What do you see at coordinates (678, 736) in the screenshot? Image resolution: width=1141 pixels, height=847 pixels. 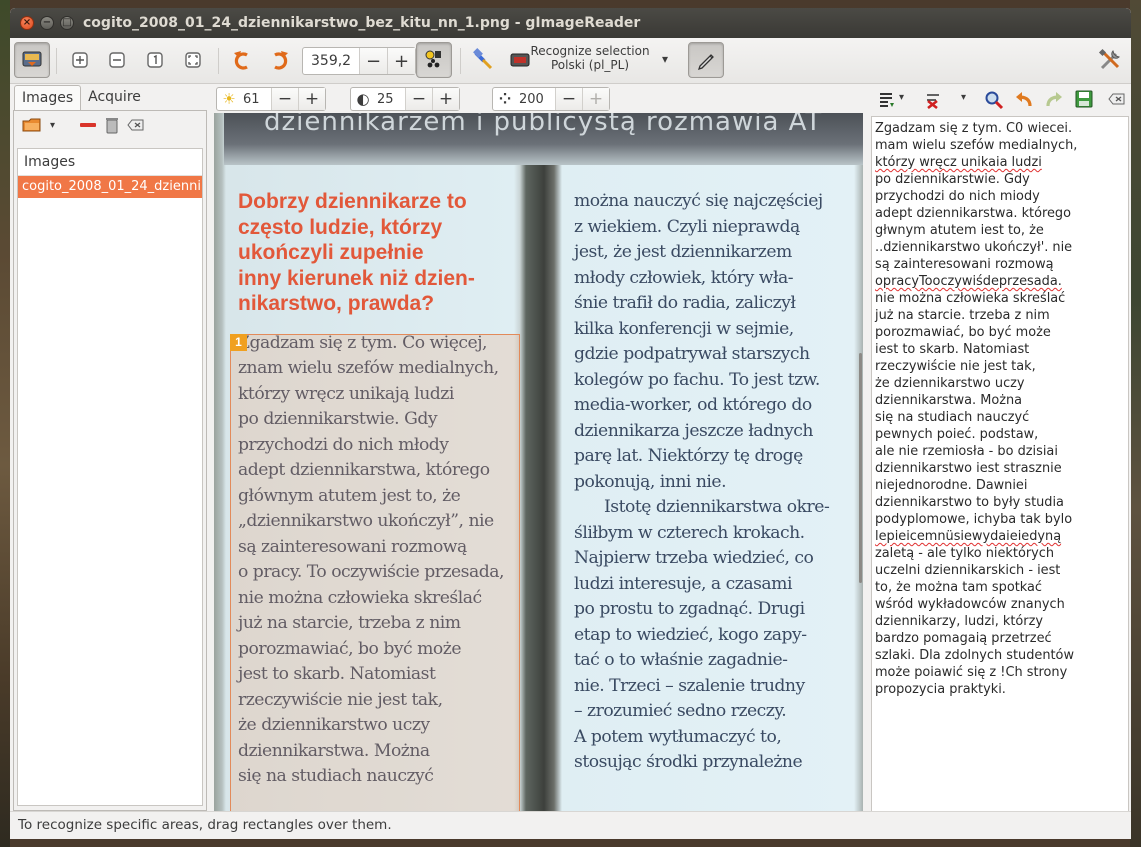 I see `text-line: A potem wytłumaczyć to,` at bounding box center [678, 736].